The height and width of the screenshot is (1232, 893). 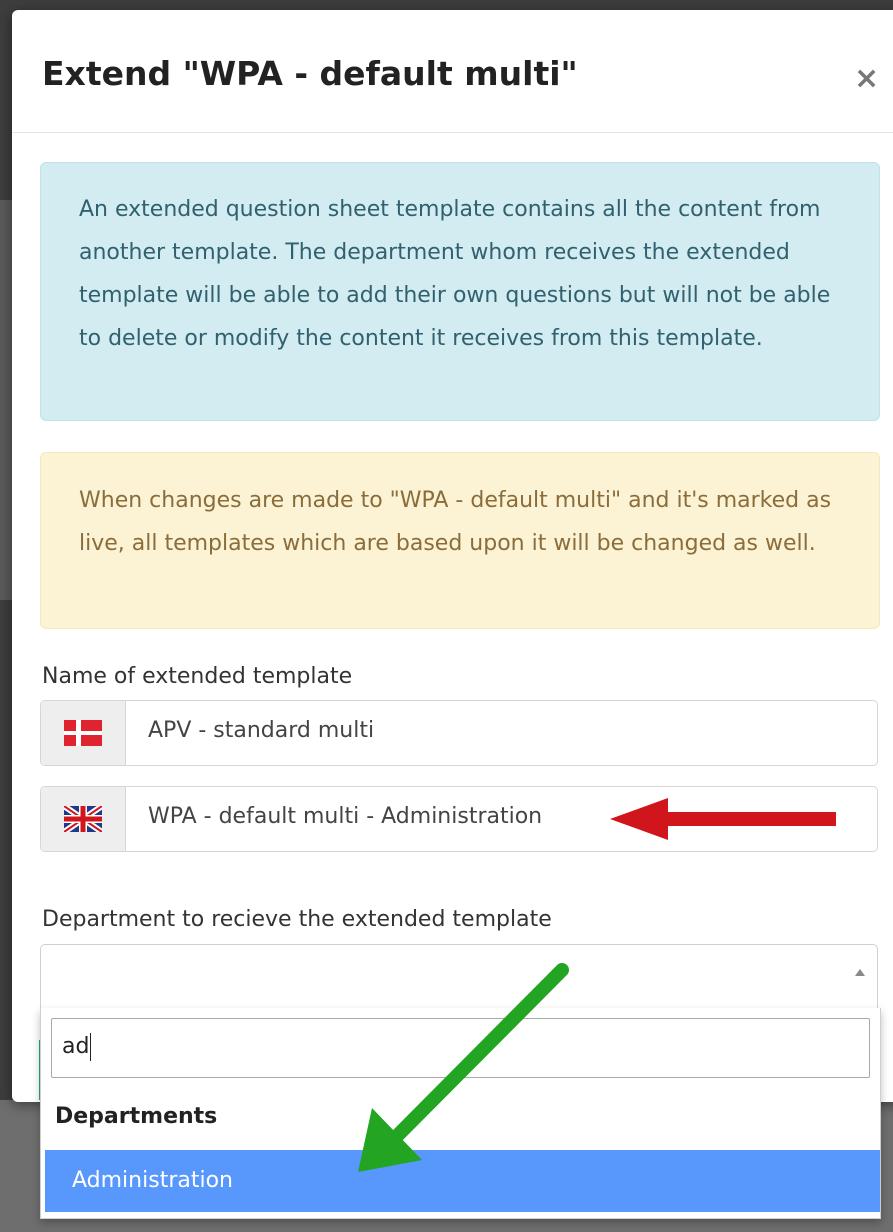 I want to click on uk-flag-icon, so click(x=83, y=819).